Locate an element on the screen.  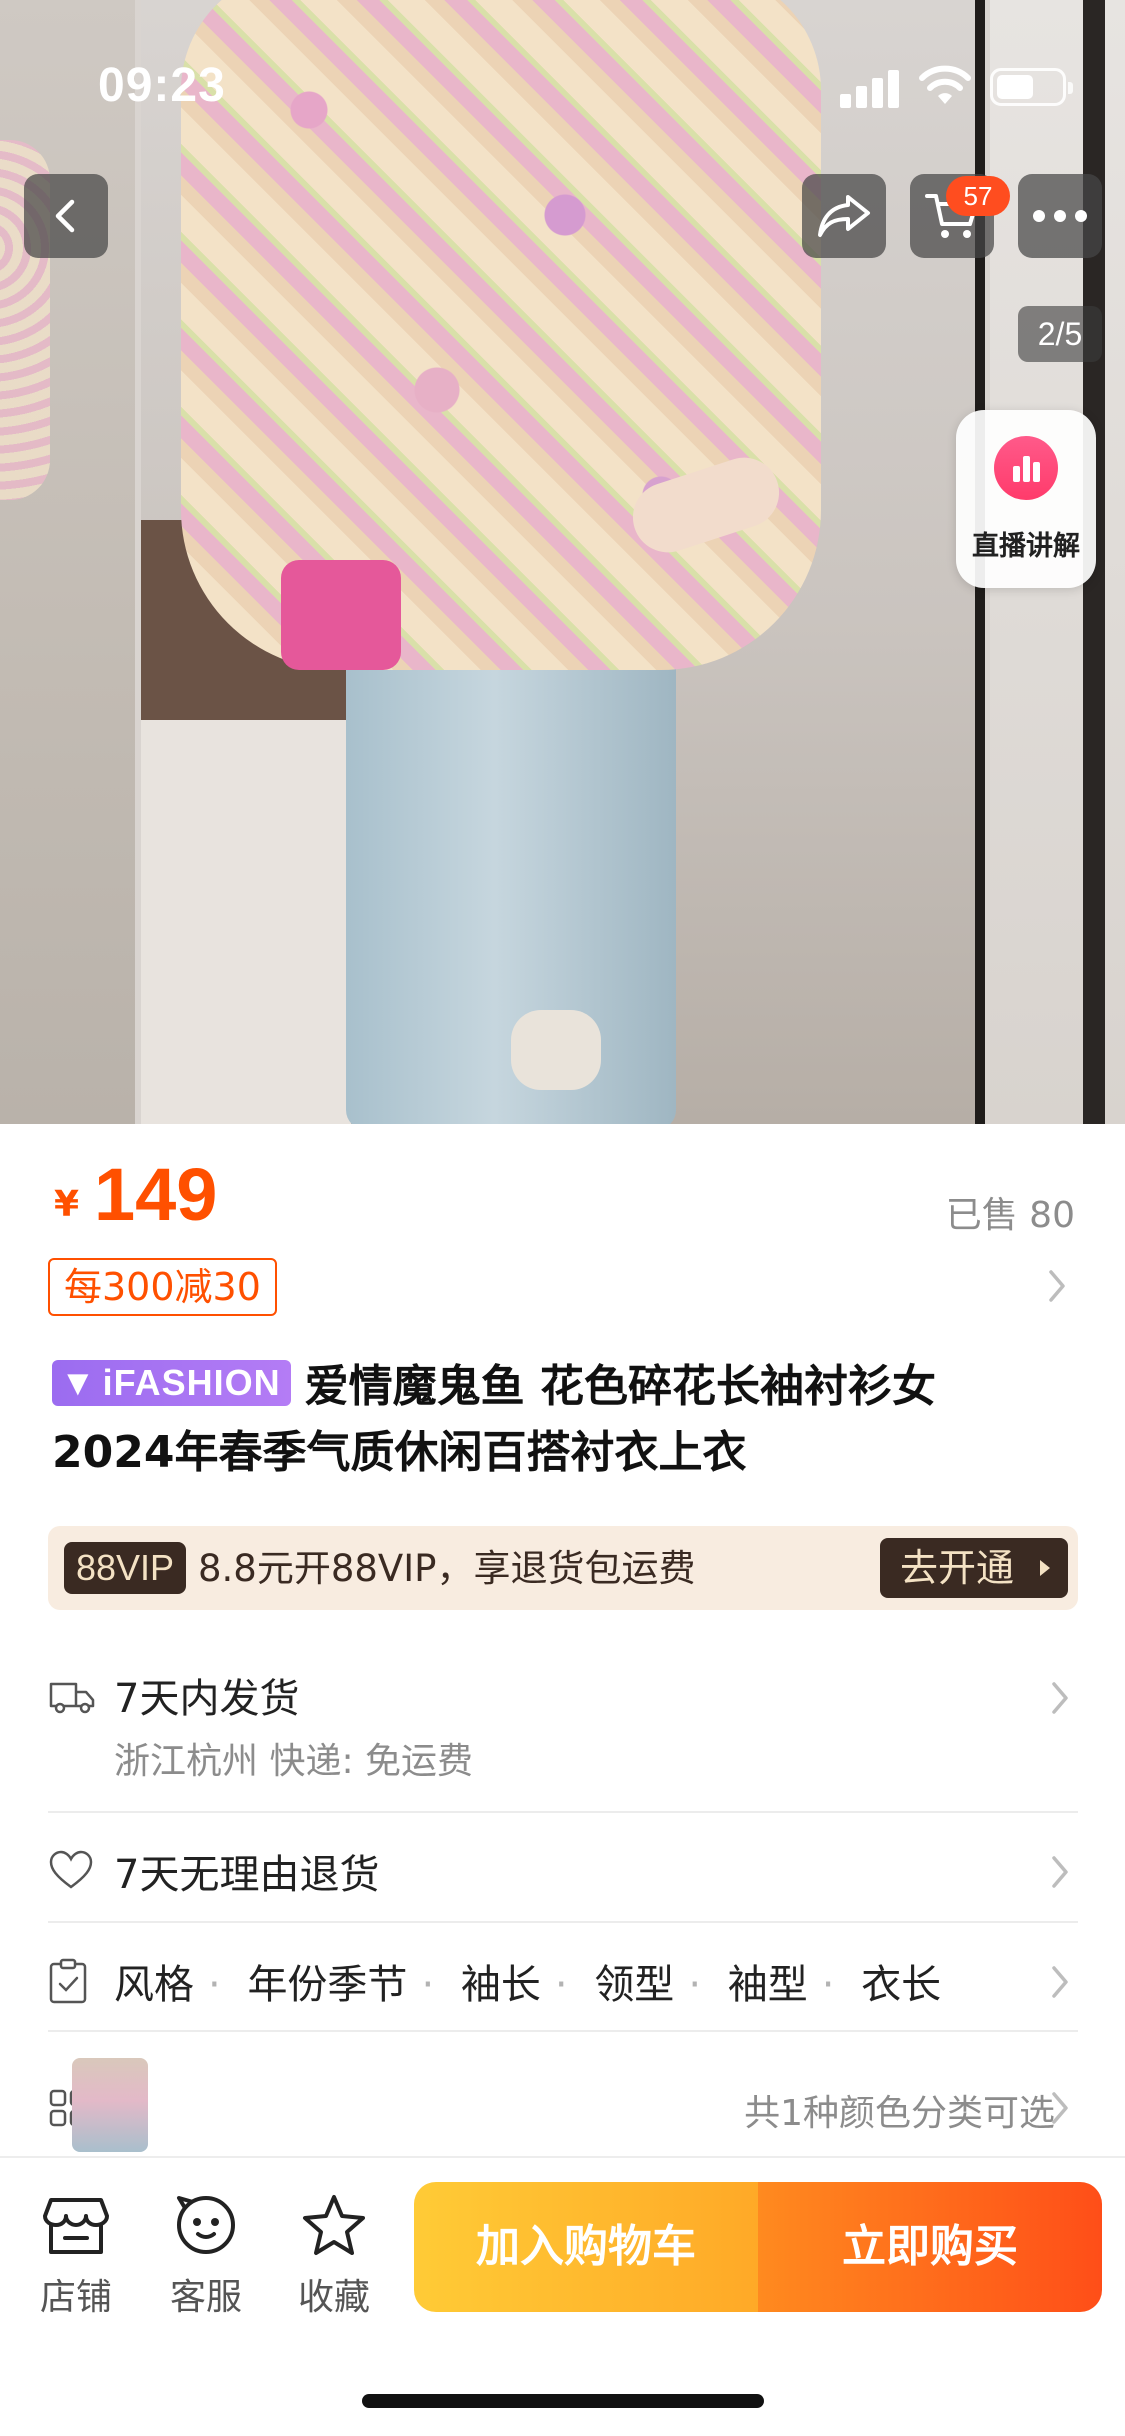
ifashion-logo-icon: ▼ is located at coordinates (78, 1382).